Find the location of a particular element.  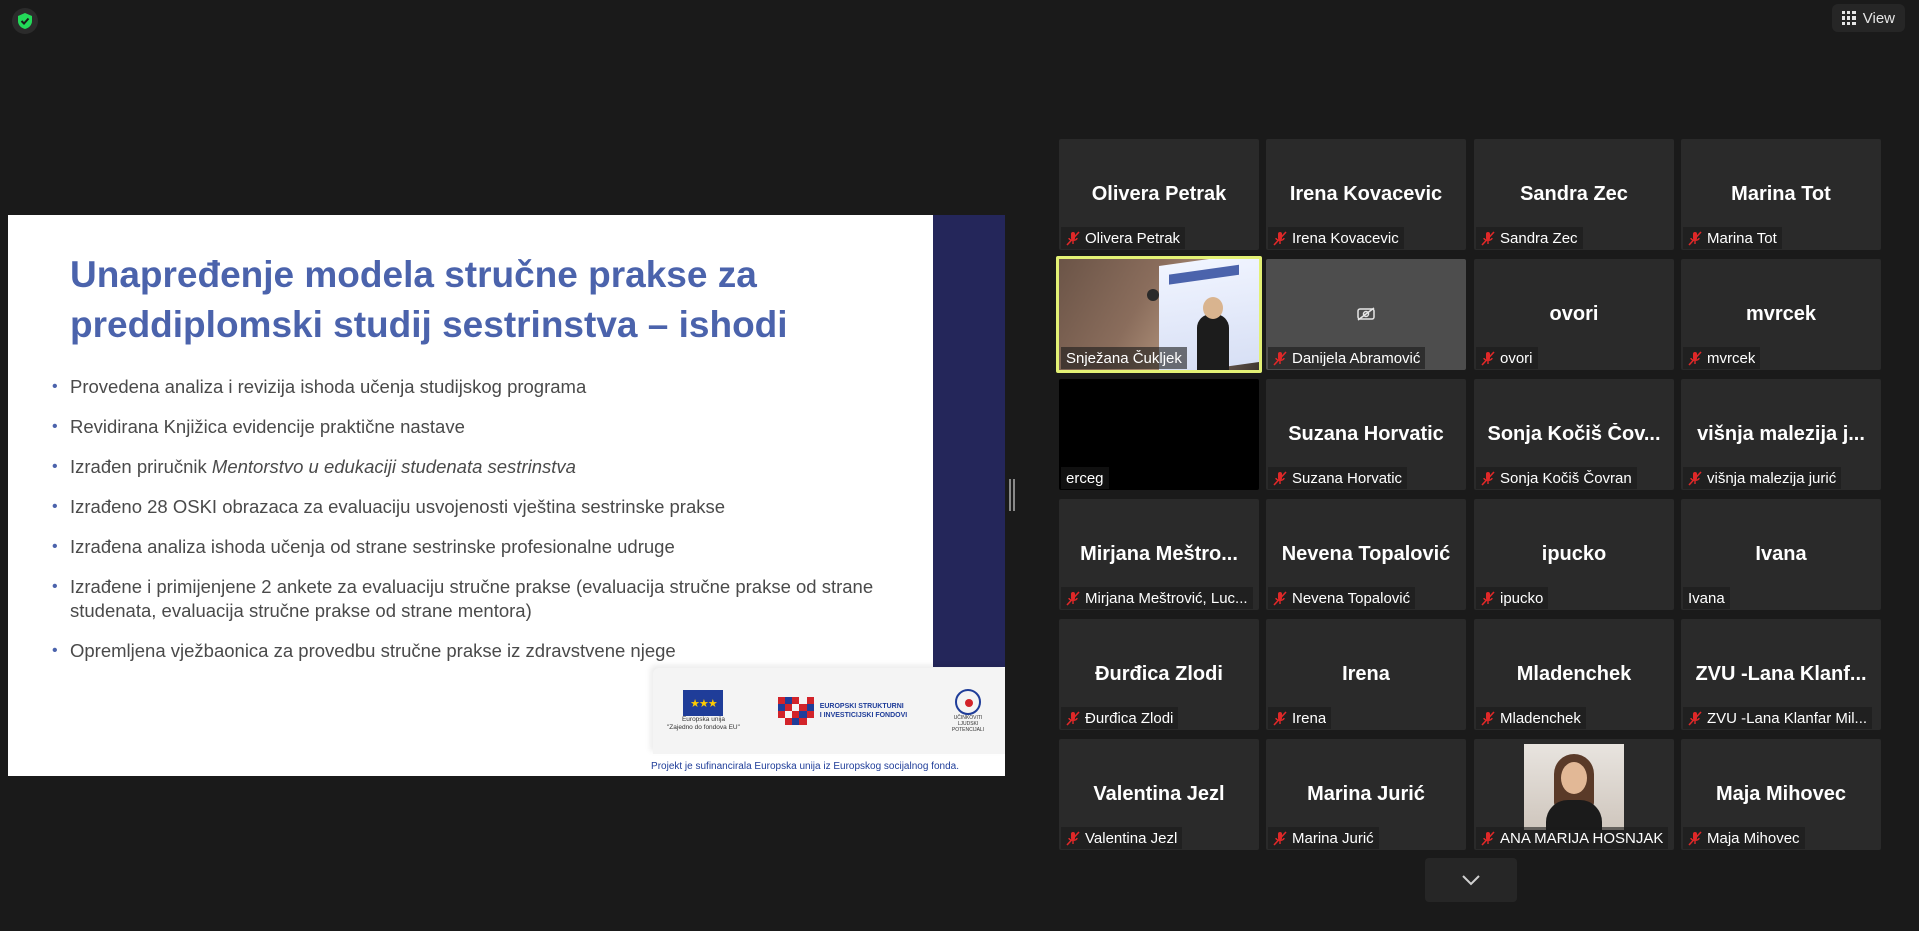

participant-name-label: Valentina Jezl is located at coordinates (1122, 838).